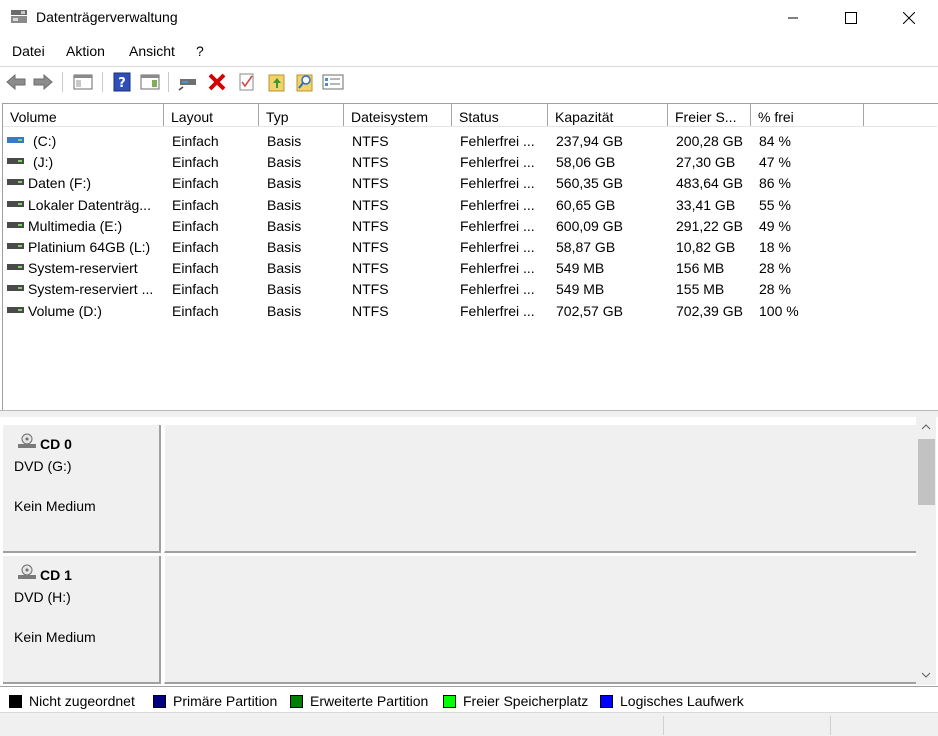 This screenshot has height=736, width=938. I want to click on column-header-layout: Layout, so click(211, 115).